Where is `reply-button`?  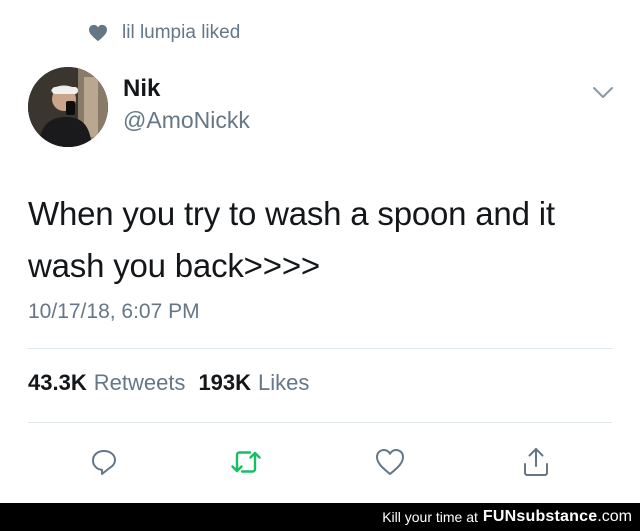
reply-button is located at coordinates (104, 462).